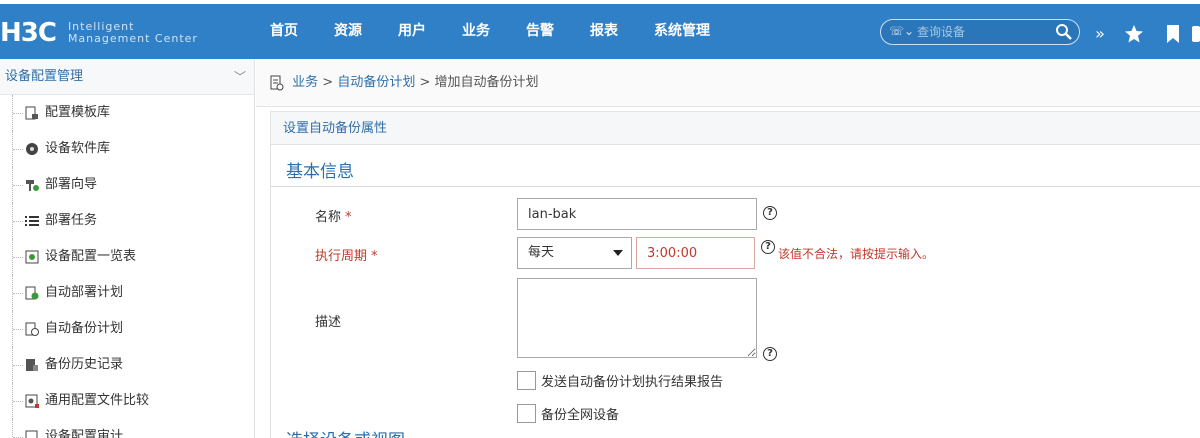 The image size is (1200, 438). I want to click on name-field, so click(637, 214).